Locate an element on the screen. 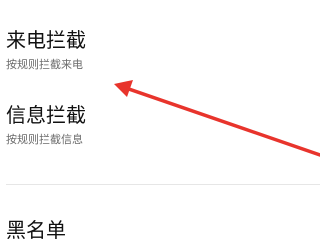 The height and width of the screenshot is (240, 320). setting-title: 信息拦截 is located at coordinates (46, 115).